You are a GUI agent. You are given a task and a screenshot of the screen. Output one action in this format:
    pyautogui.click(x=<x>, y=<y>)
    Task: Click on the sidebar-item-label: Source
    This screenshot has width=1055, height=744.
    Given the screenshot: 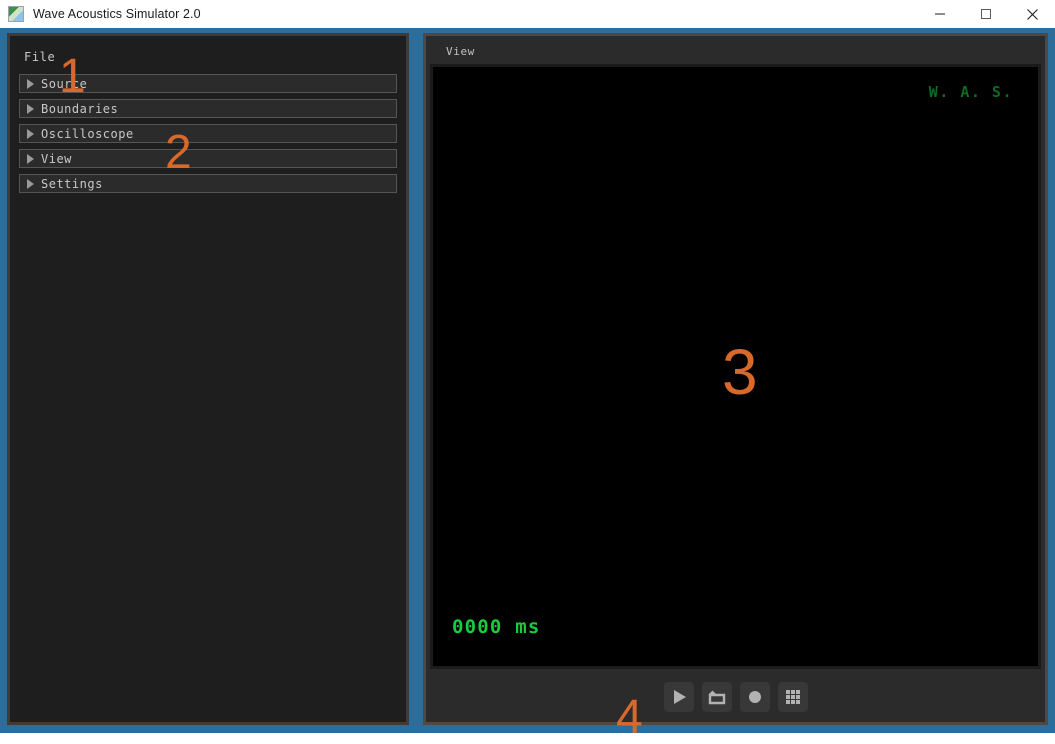 What is the action you would take?
    pyautogui.click(x=64, y=83)
    